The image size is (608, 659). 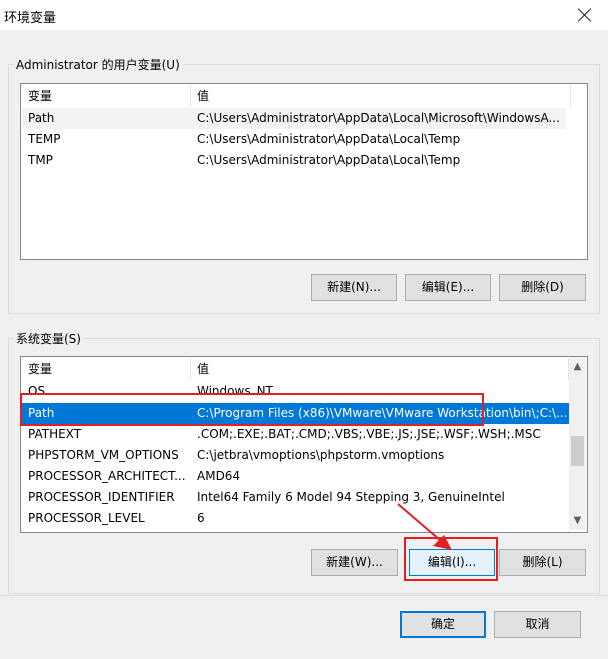 I want to click on footer-separator, so click(x=304, y=595).